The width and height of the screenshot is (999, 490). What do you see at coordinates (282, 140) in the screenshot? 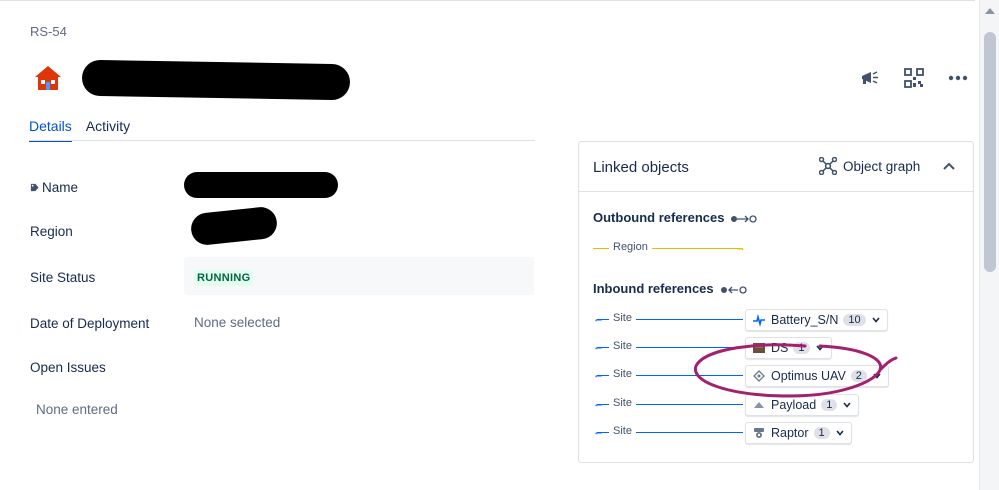
I see `tab-divider` at bounding box center [282, 140].